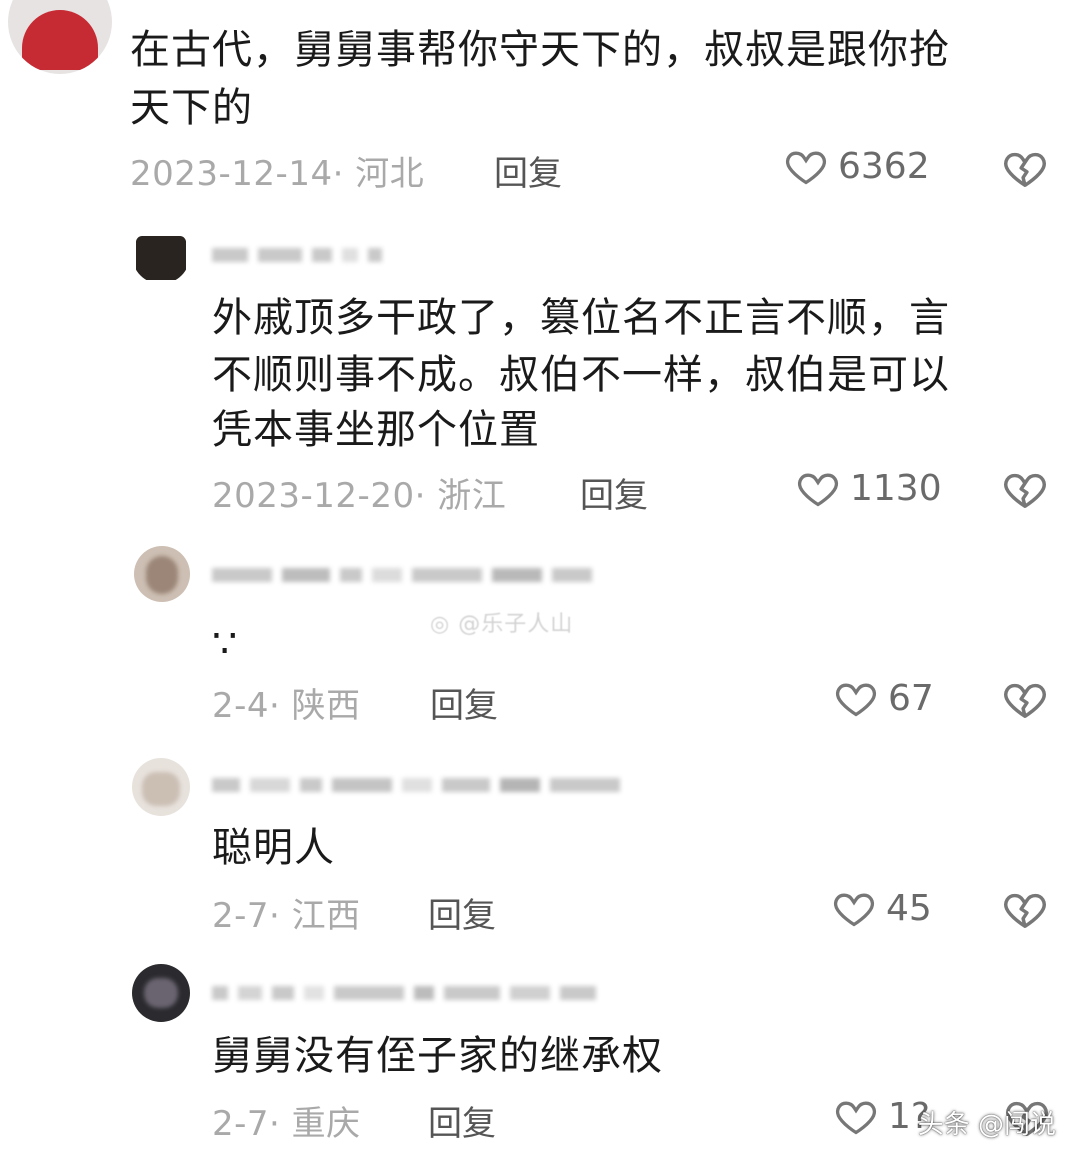 The image size is (1080, 1163). Describe the element at coordinates (540, 50) in the screenshot. I see `comment-text: 在古代，舅舅事帮你守天下的，叔叔是跟你抢` at that location.